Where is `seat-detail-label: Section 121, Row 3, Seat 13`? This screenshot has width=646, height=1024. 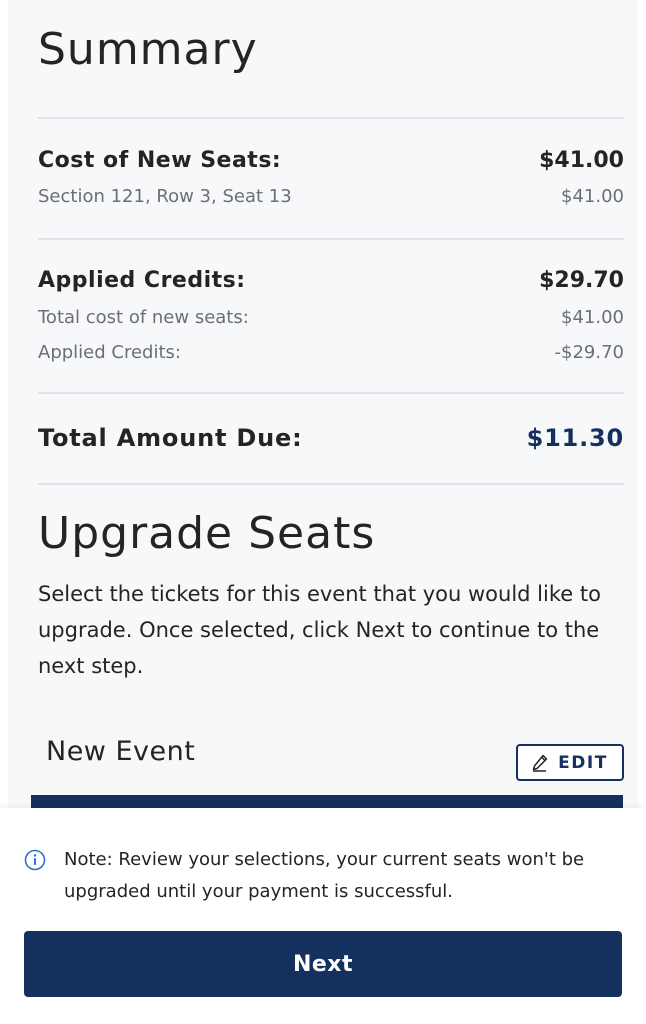 seat-detail-label: Section 121, Row 3, Seat 13 is located at coordinates (165, 196).